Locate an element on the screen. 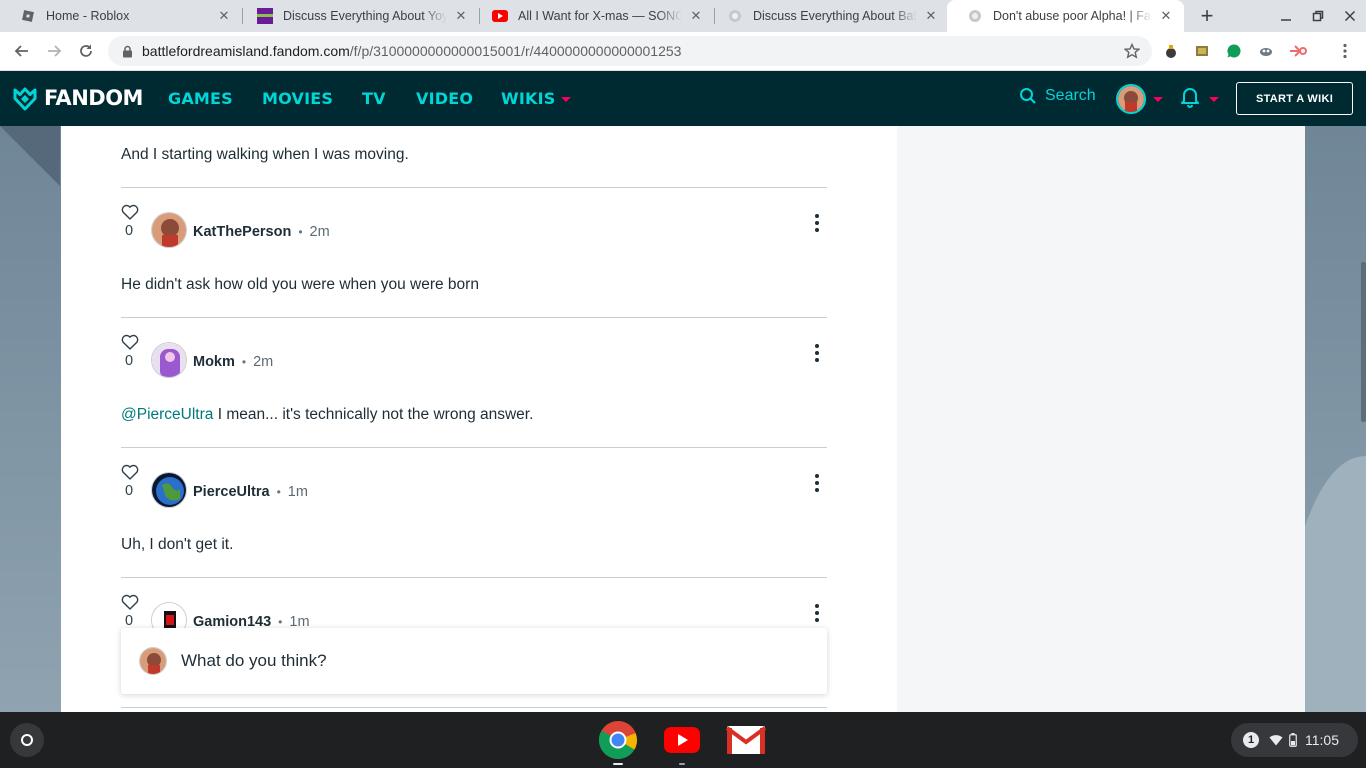 Image resolution: width=1366 pixels, height=768 pixels. search-button: Search is located at coordinates (1057, 96).